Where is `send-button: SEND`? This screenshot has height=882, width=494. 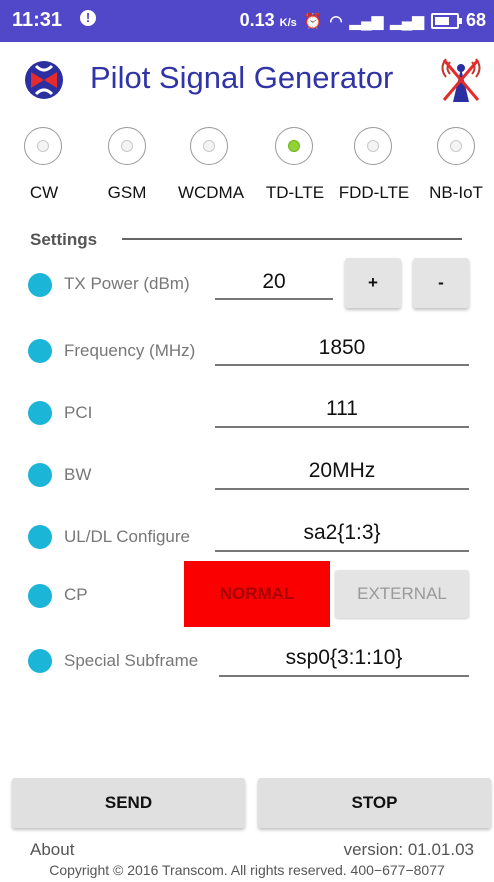 send-button: SEND is located at coordinates (128, 803).